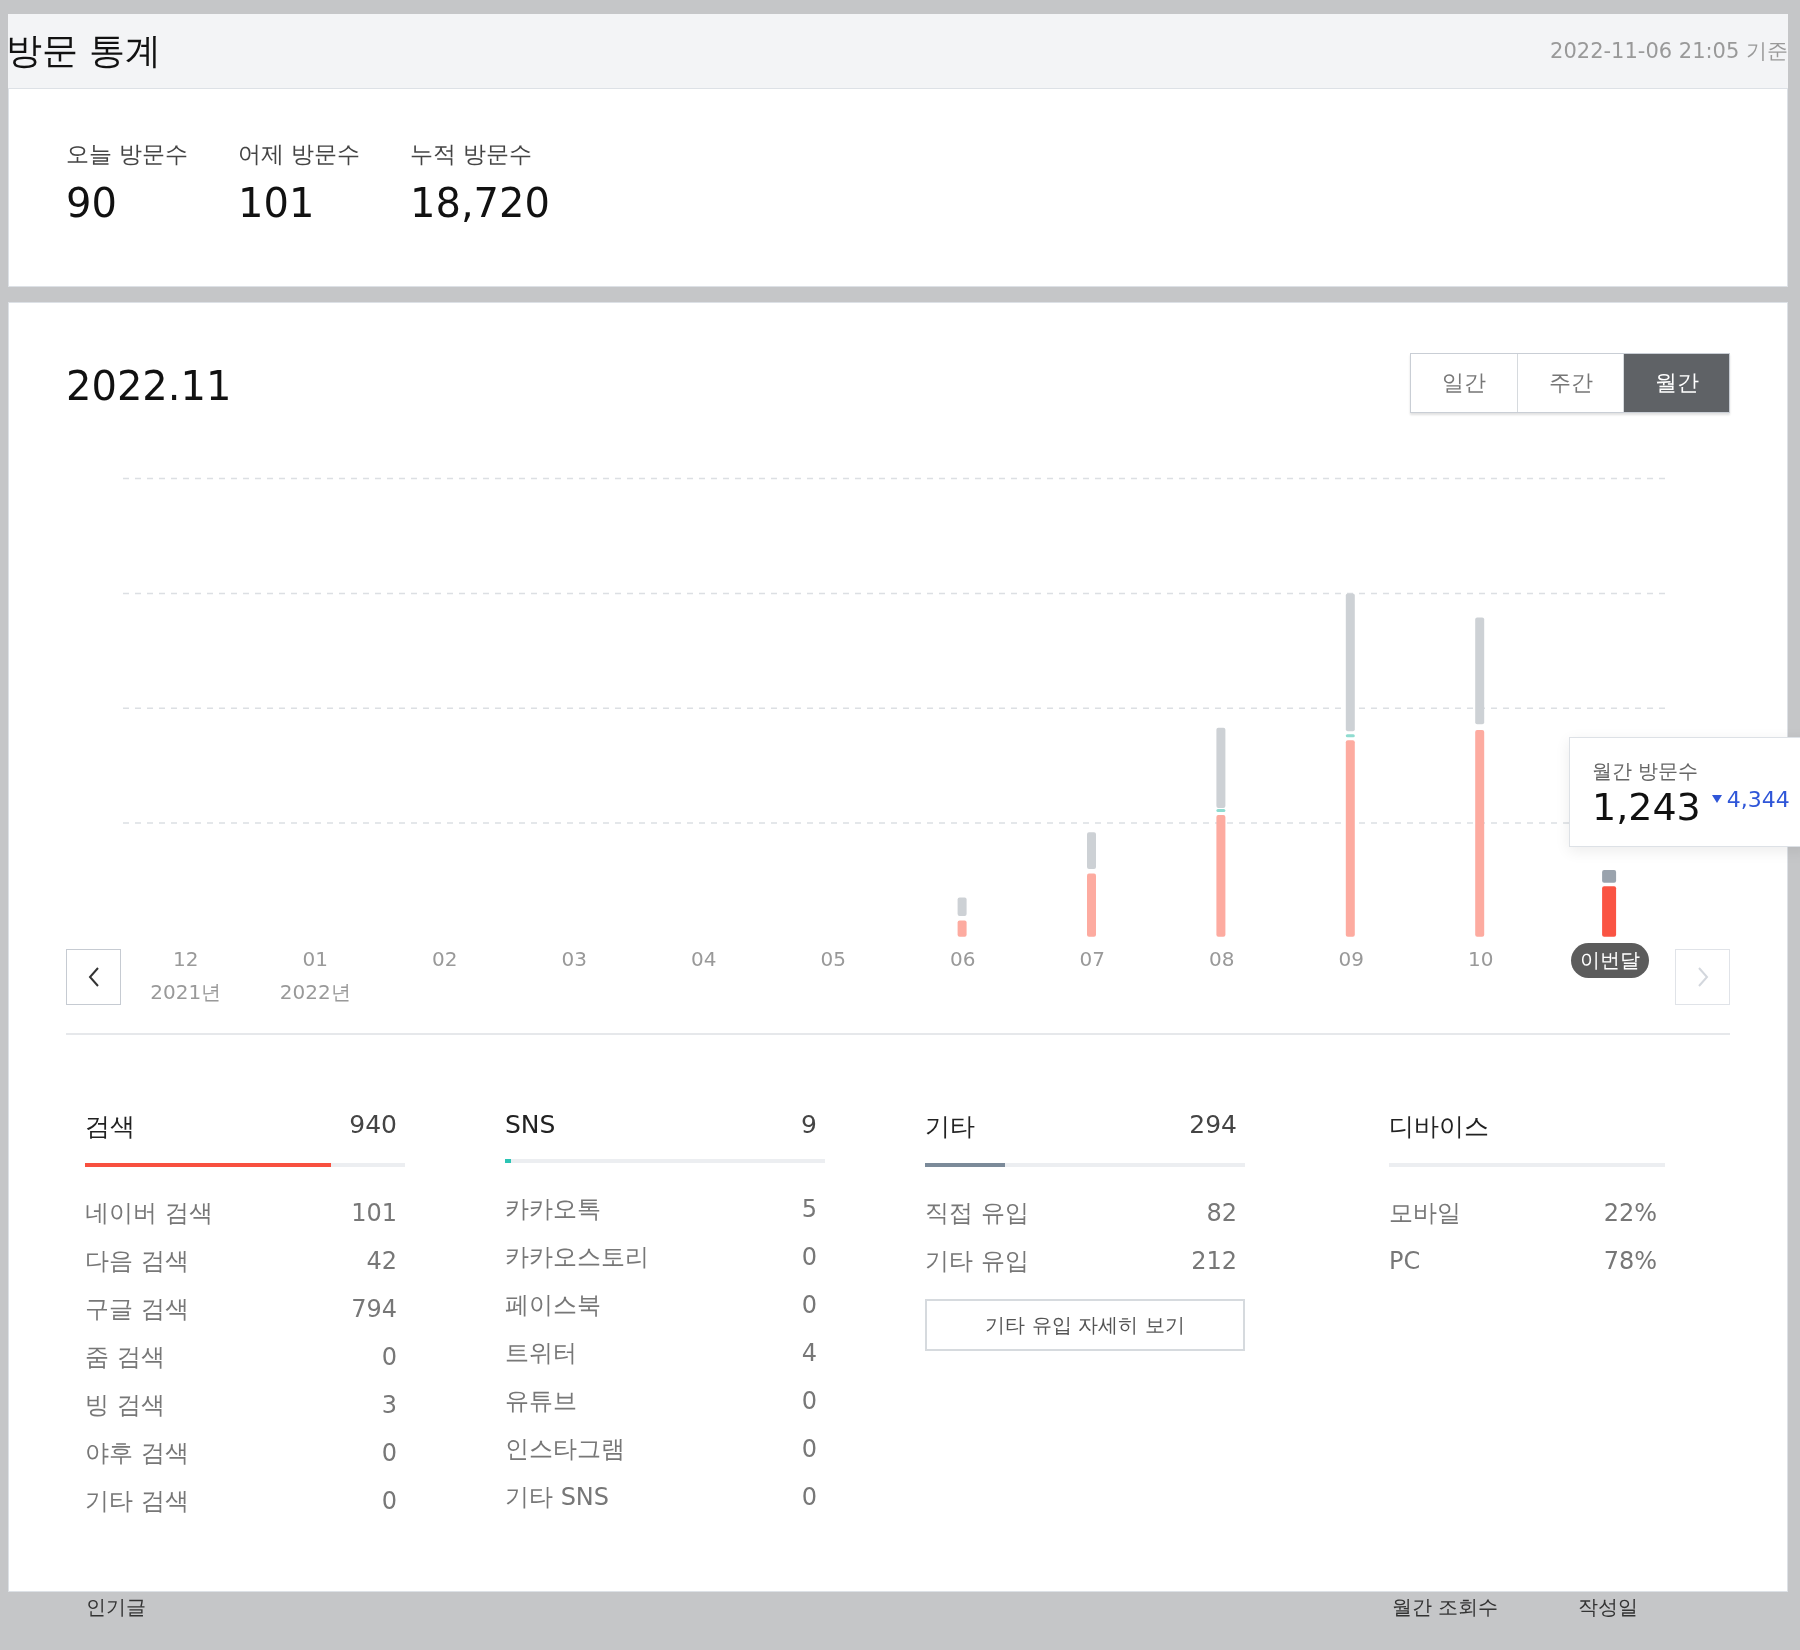 This screenshot has height=1650, width=1800. Describe the element at coordinates (1481, 959) in the screenshot. I see `month-label: 10` at that location.